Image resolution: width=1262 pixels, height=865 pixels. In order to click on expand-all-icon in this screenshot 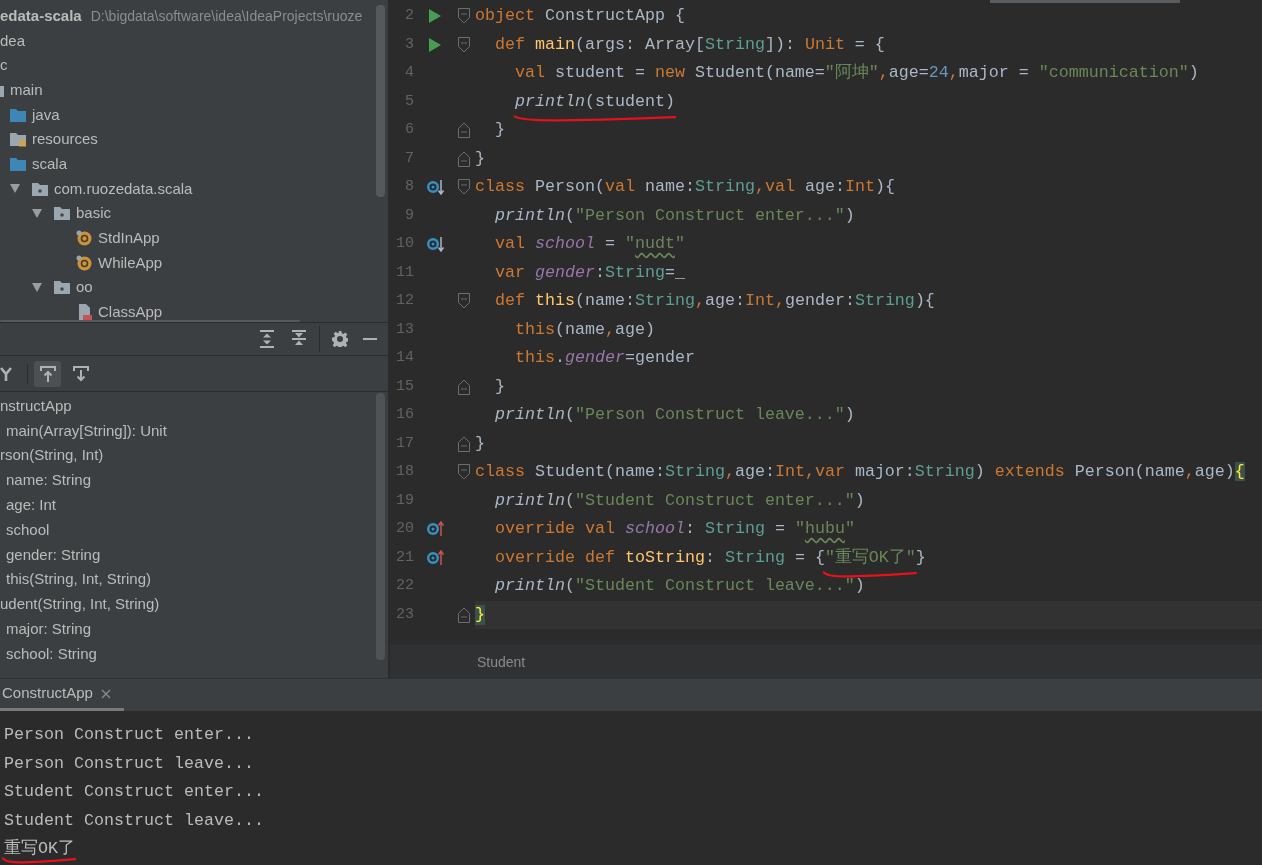, I will do `click(267, 339)`.